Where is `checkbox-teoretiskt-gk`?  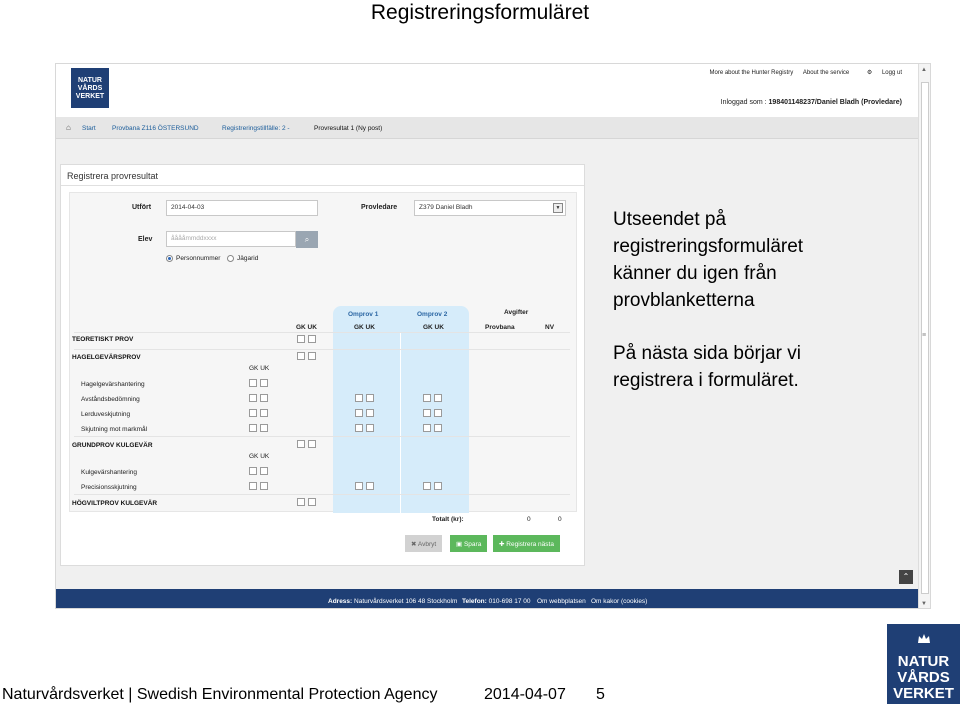
checkbox-teoretiskt-gk is located at coordinates (301, 339).